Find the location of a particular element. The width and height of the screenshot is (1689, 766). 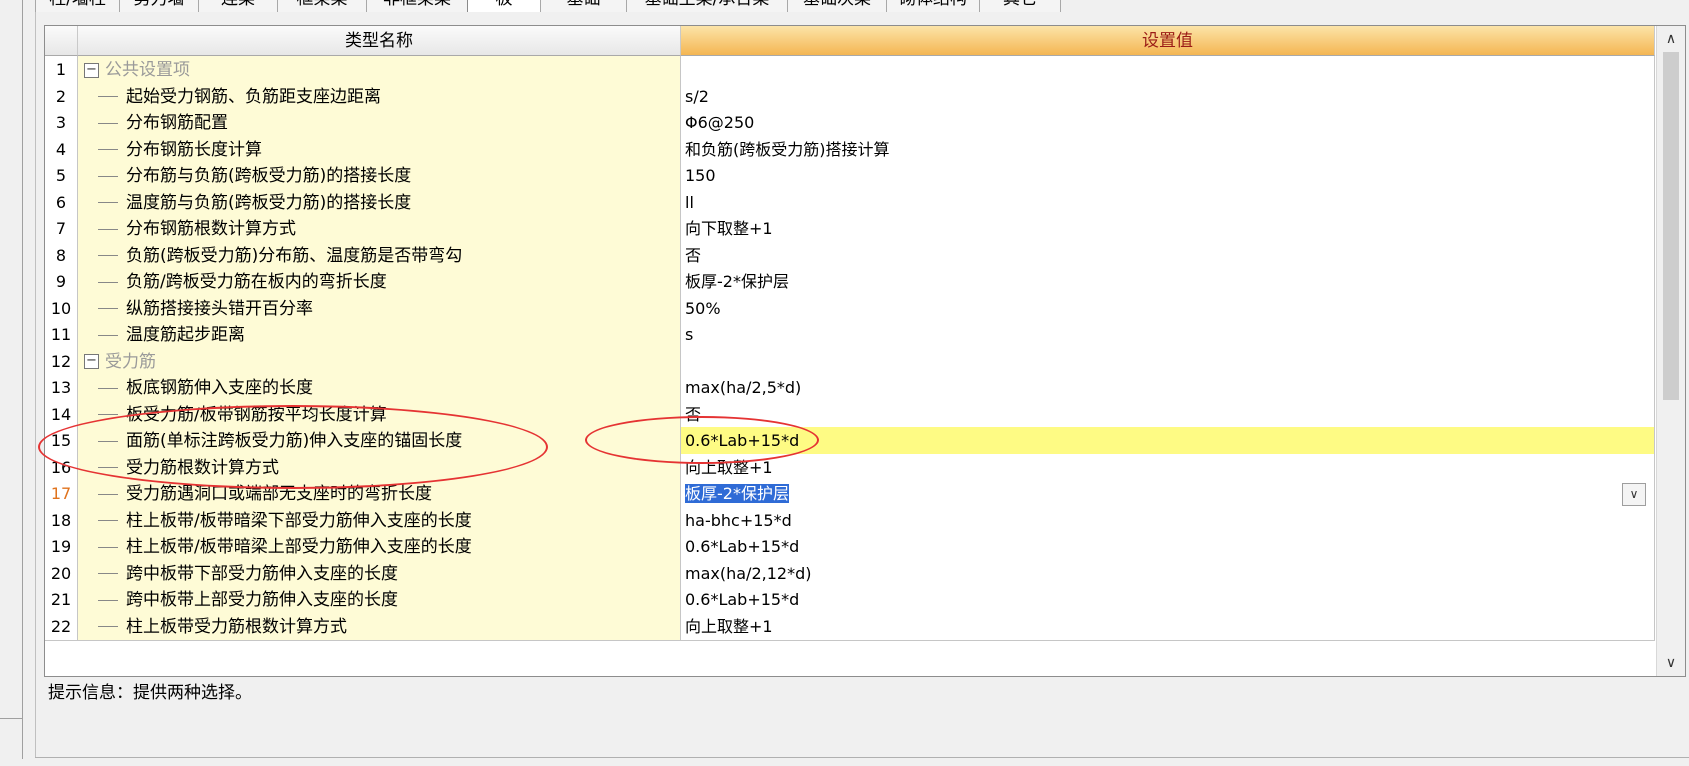

type-name-cell: 柱上板带/板带暗梁上部受力筋伸入支座的长度 is located at coordinates (379, 547).